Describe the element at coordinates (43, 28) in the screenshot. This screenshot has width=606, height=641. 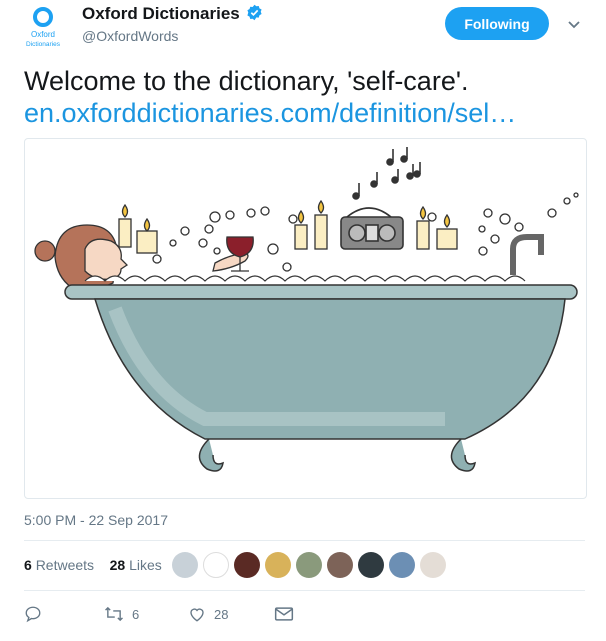
I see `account-avatar: Oxford Dictionaries` at that location.